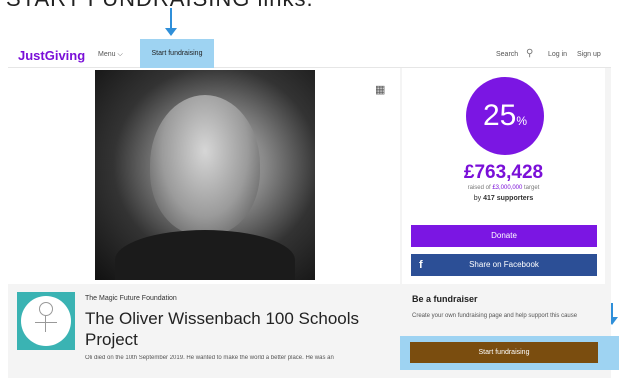  I want to click on donate-button: Donate, so click(504, 236).